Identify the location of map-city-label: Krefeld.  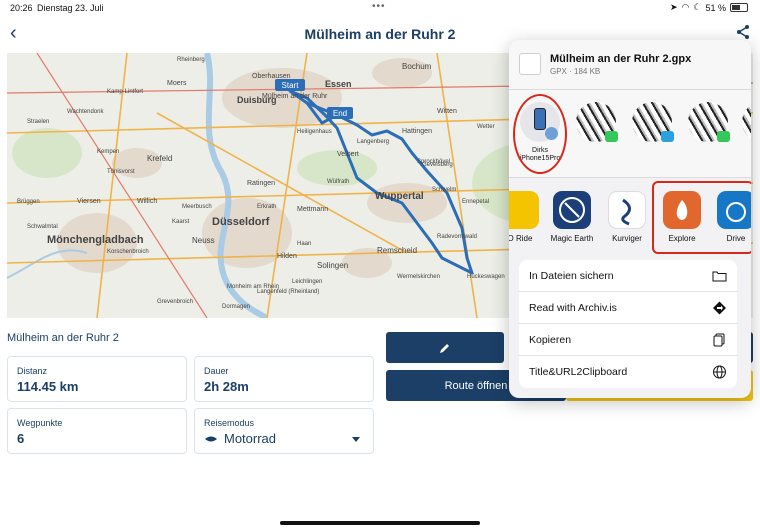
(159, 158).